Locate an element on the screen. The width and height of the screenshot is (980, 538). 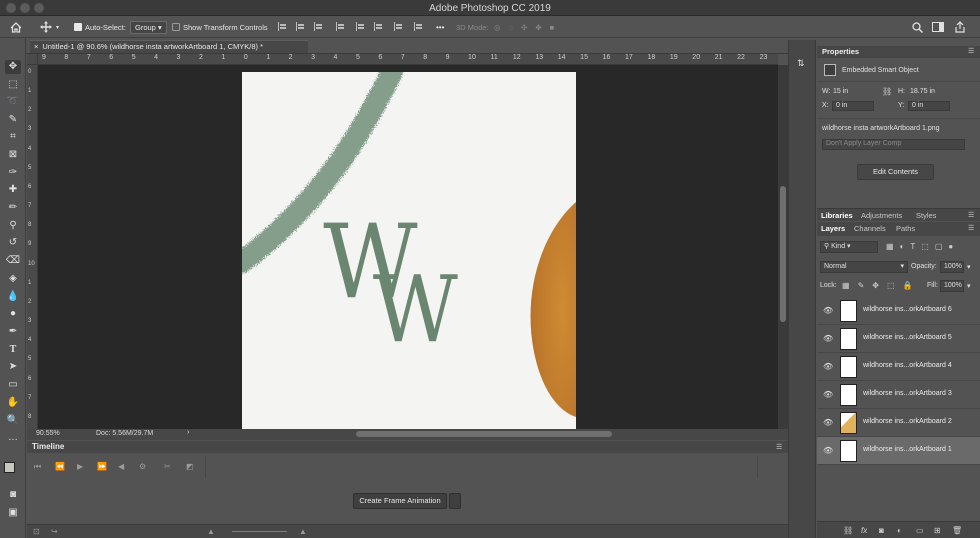
shape-filter-icon: ⬚ is located at coordinates (925, 246).